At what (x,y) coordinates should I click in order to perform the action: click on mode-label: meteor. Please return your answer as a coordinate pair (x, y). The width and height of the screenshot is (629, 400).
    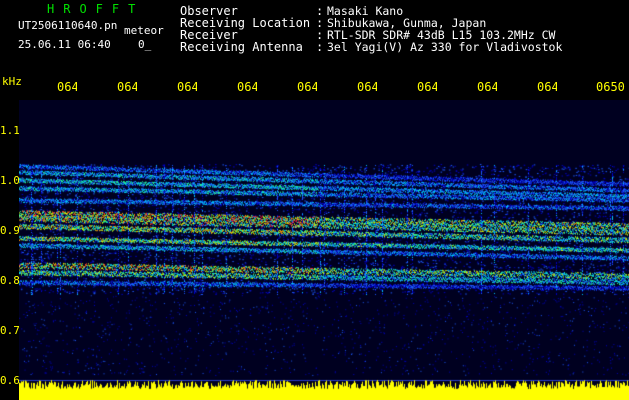
    Looking at the image, I should click on (144, 30).